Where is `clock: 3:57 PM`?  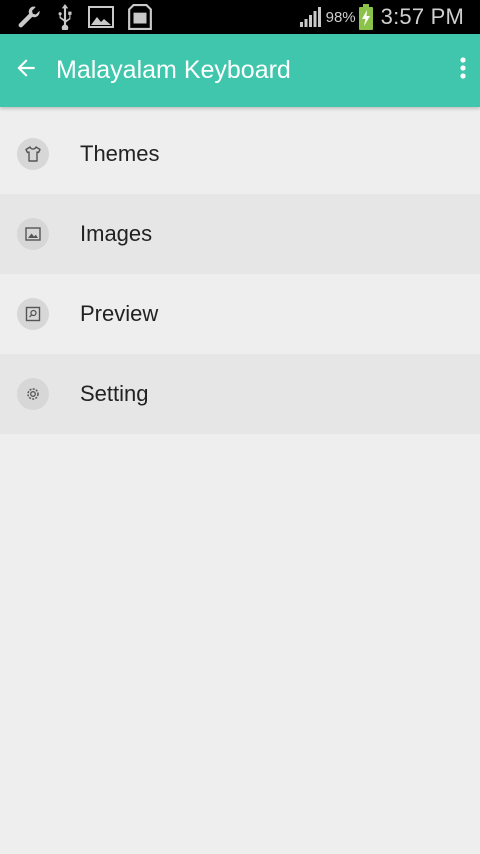
clock: 3:57 PM is located at coordinates (422, 16).